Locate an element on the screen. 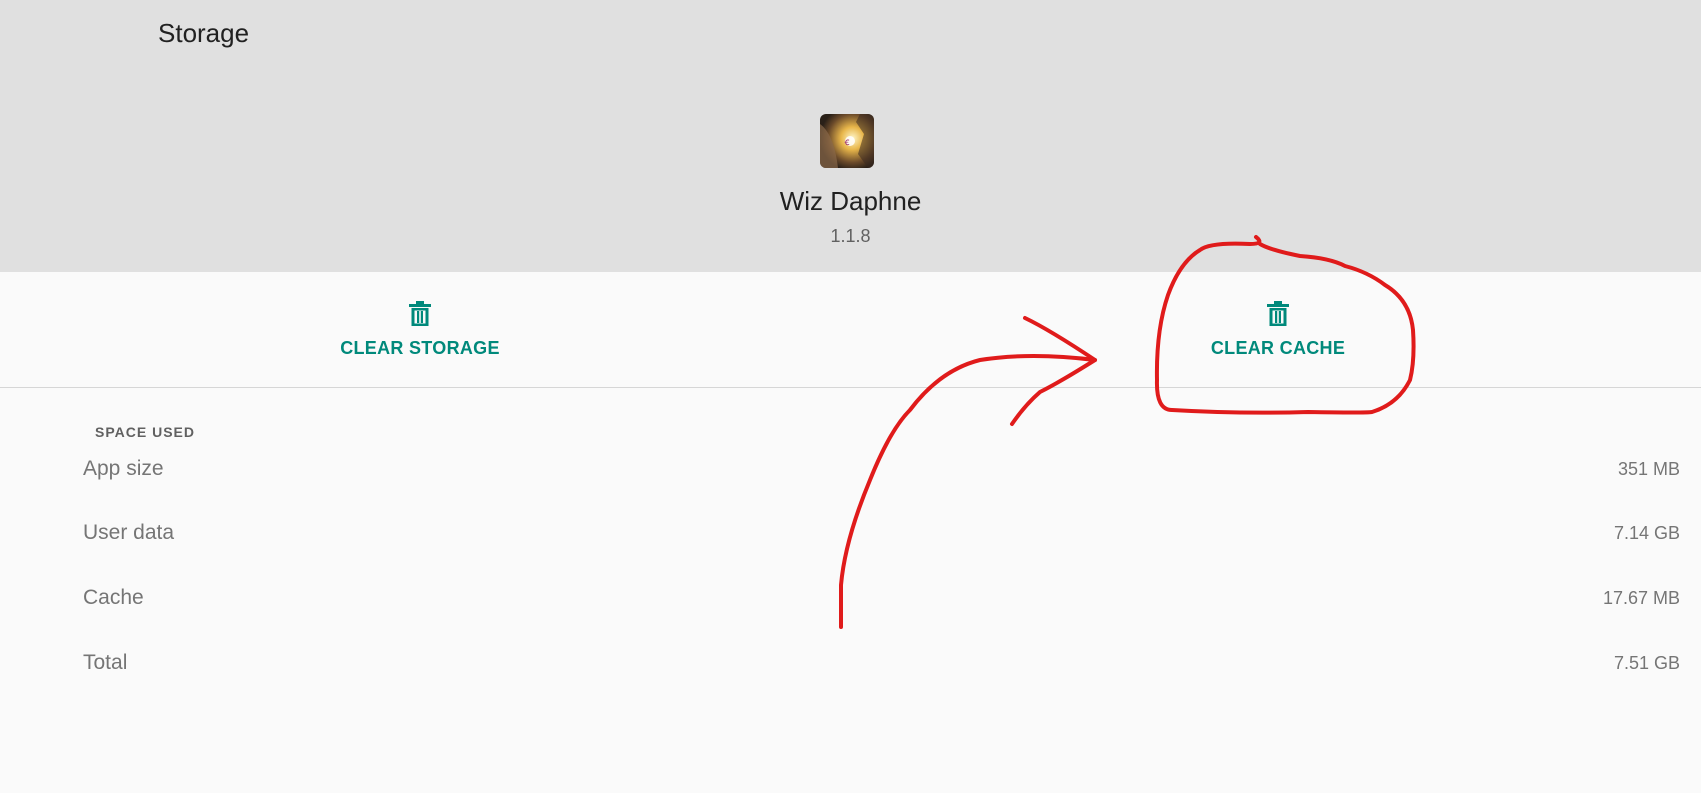 The width and height of the screenshot is (1701, 793). space-used-header: SPACE USED is located at coordinates (145, 432).